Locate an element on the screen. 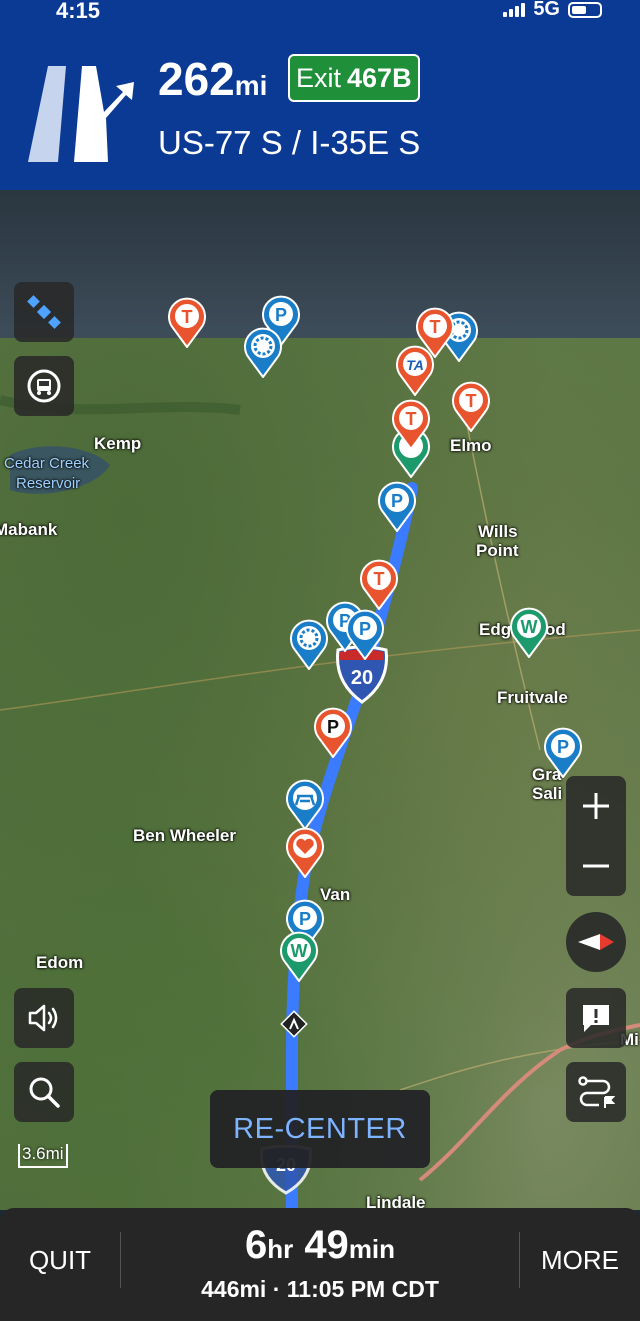 The width and height of the screenshot is (640, 1321). more-button: MORE is located at coordinates (580, 1260).